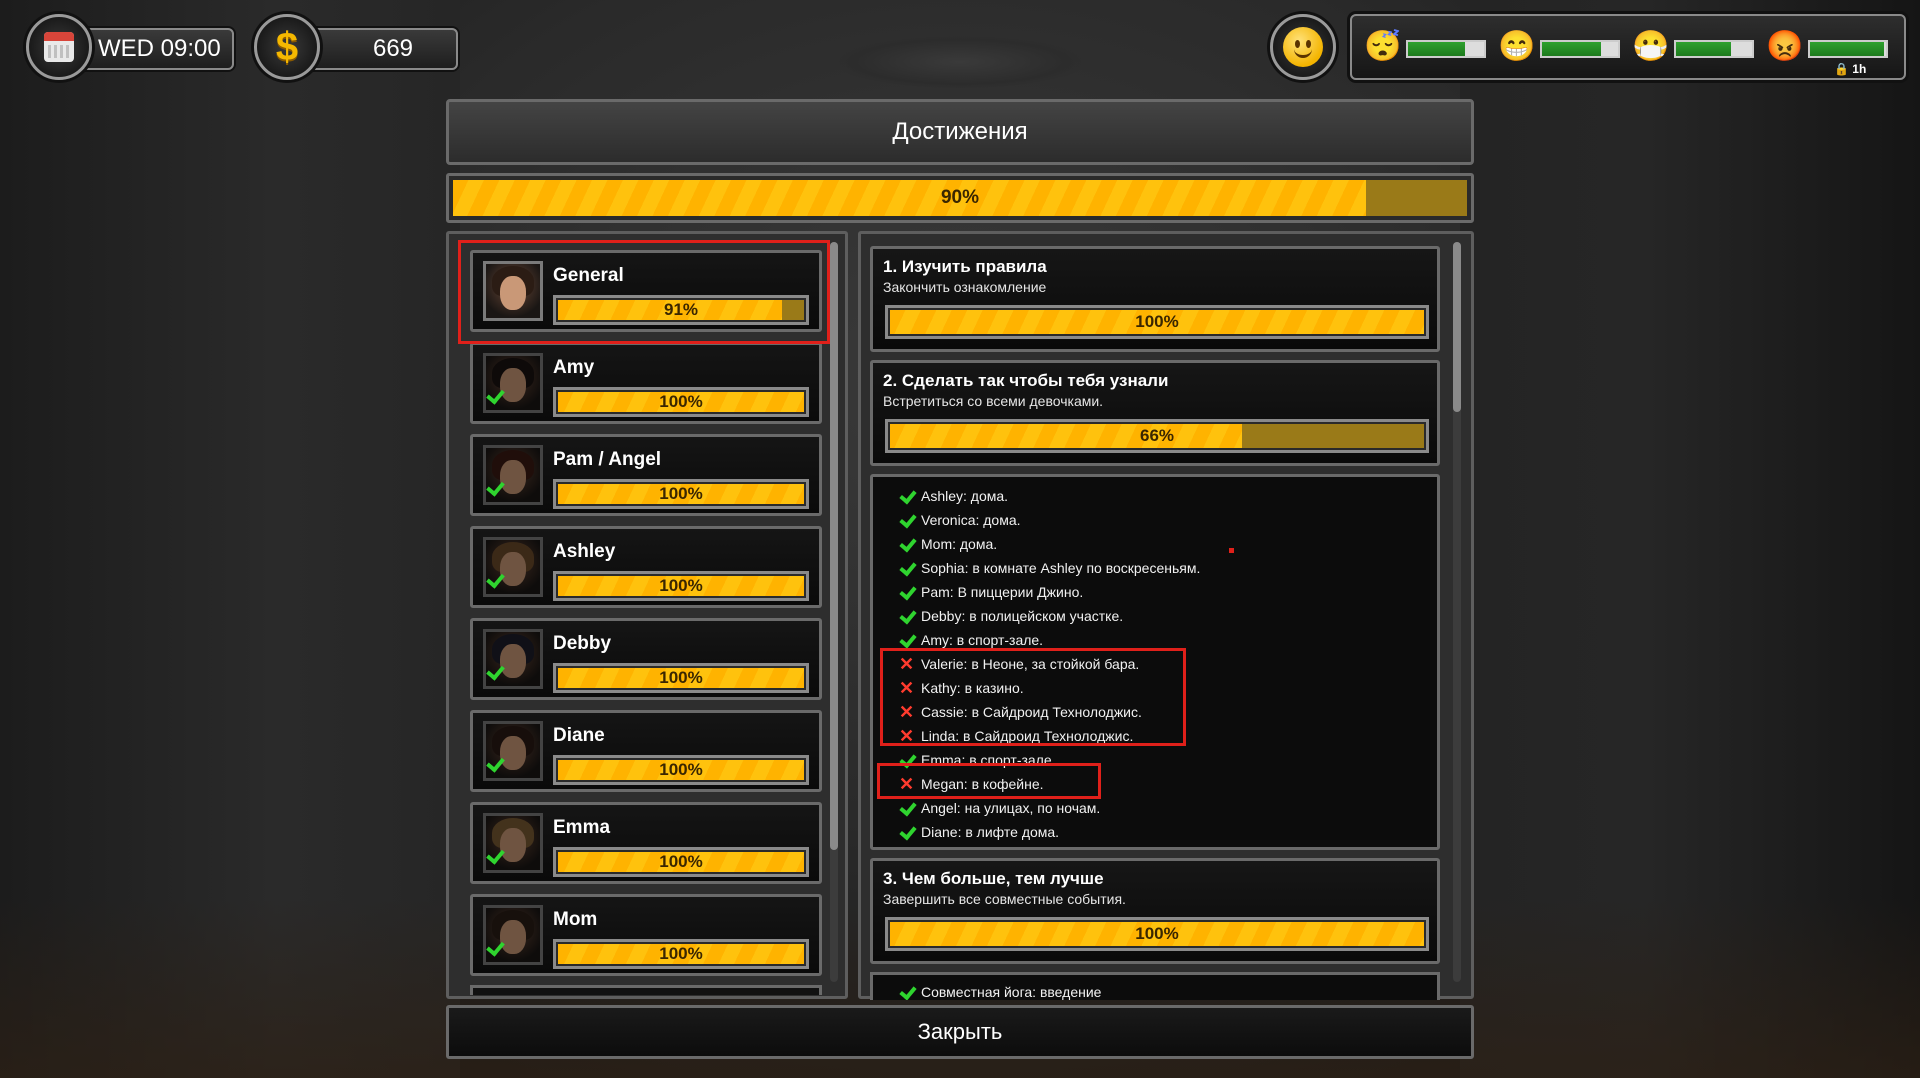  Describe the element at coordinates (1457, 327) in the screenshot. I see `achievement-list-scroll-thumb` at that location.